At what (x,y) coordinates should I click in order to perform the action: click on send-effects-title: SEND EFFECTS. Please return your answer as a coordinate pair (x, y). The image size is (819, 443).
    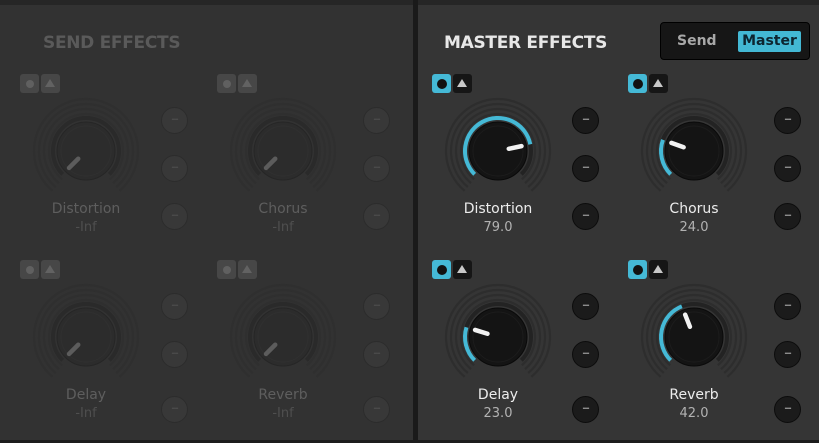
    Looking at the image, I should click on (112, 43).